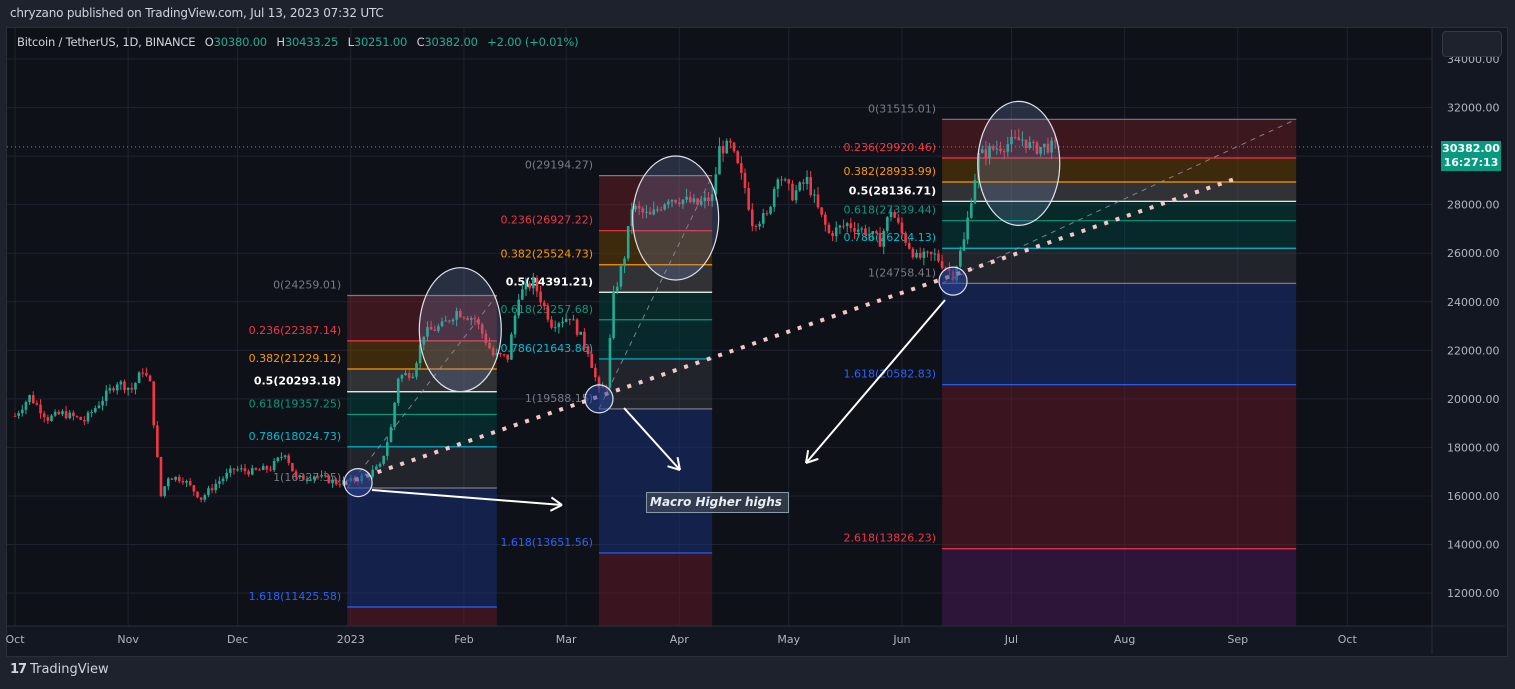 The height and width of the screenshot is (689, 1515). I want to click on last-price-tag: 30382.00 16:27:13, so click(1471, 156).